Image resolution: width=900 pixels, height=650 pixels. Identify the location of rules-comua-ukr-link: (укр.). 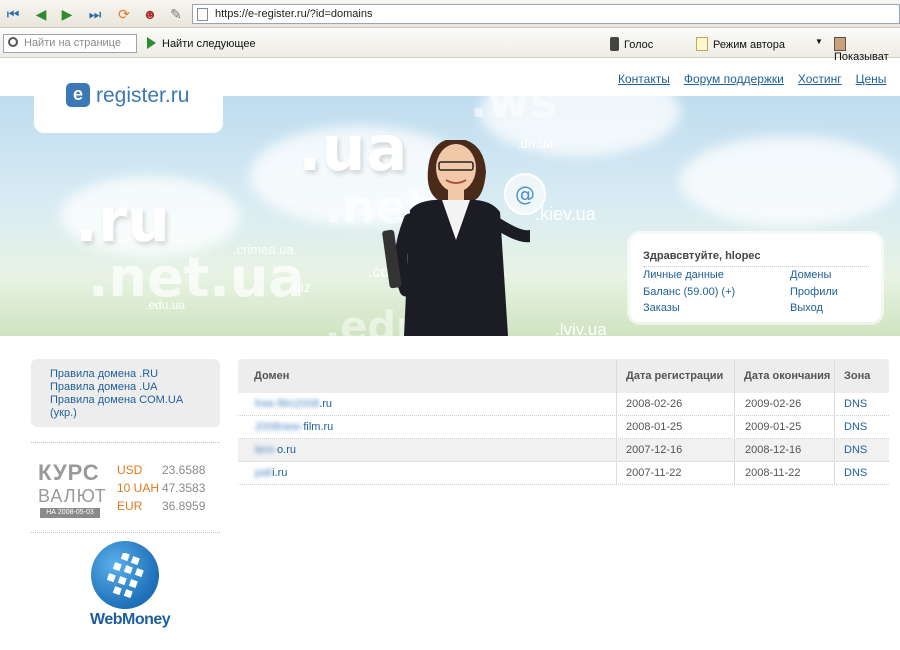
(63, 413).